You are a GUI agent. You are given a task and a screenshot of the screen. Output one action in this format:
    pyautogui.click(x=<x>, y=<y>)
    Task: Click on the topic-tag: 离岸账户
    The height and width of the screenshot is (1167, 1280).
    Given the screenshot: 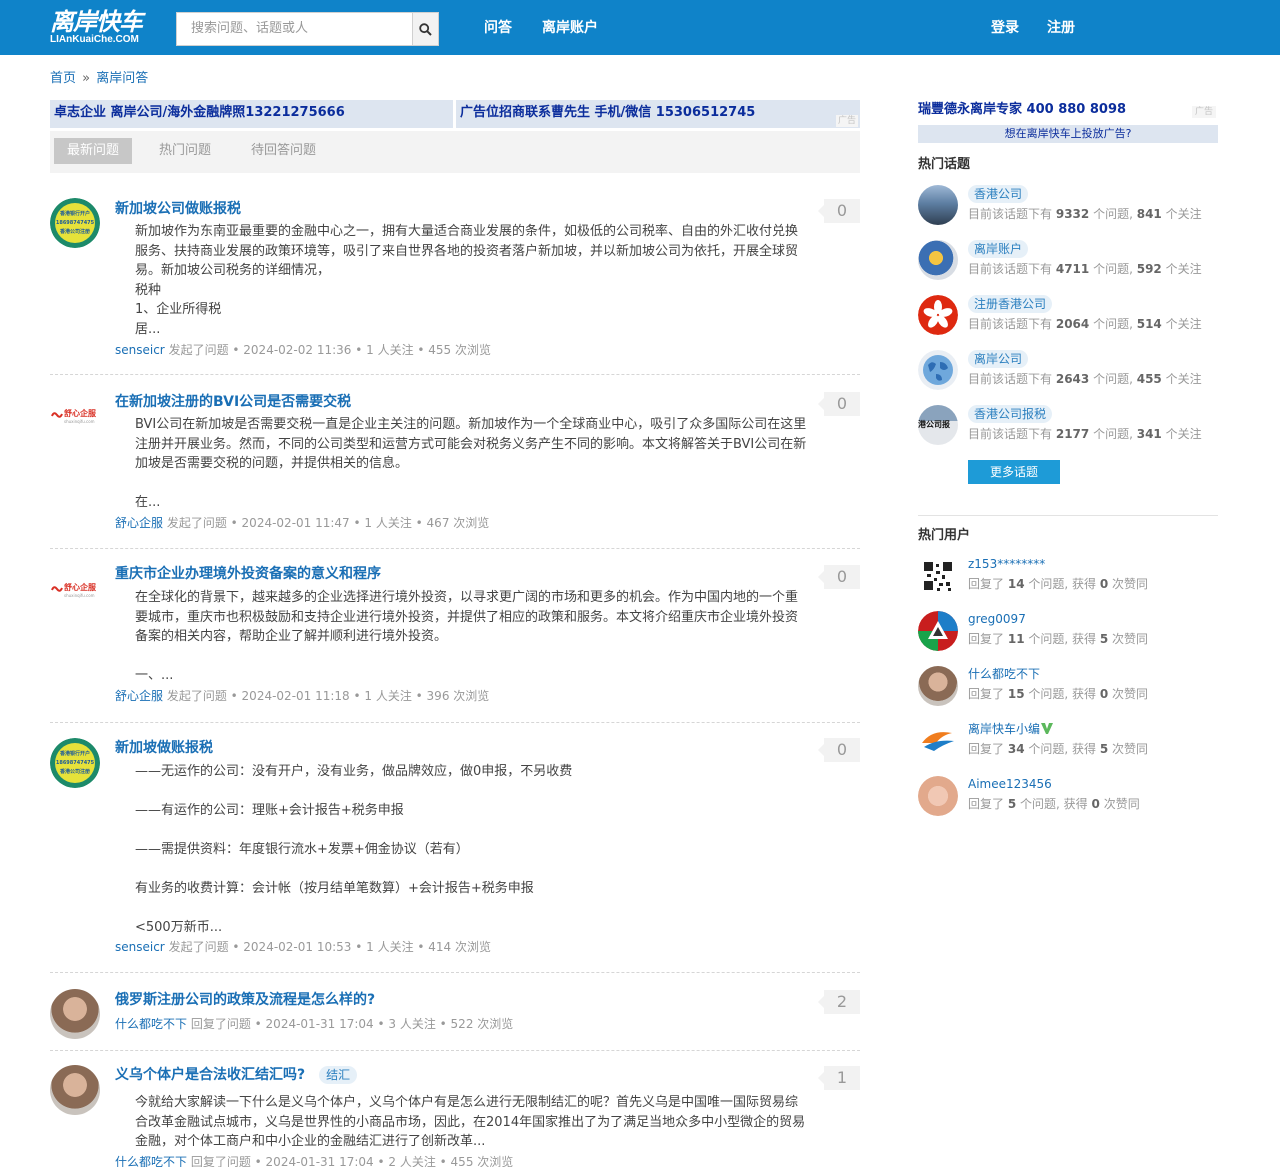 What is the action you would take?
    pyautogui.click(x=998, y=249)
    